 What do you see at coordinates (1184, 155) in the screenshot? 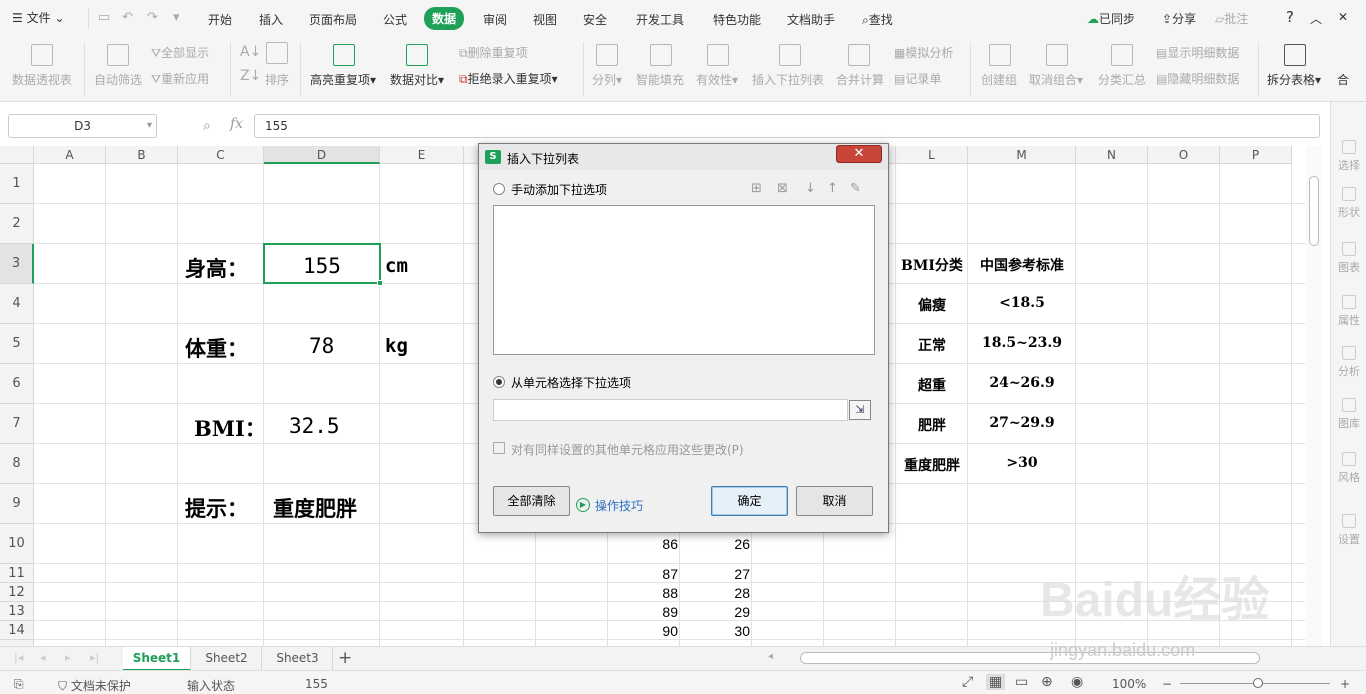
I see `column-header: O` at bounding box center [1184, 155].